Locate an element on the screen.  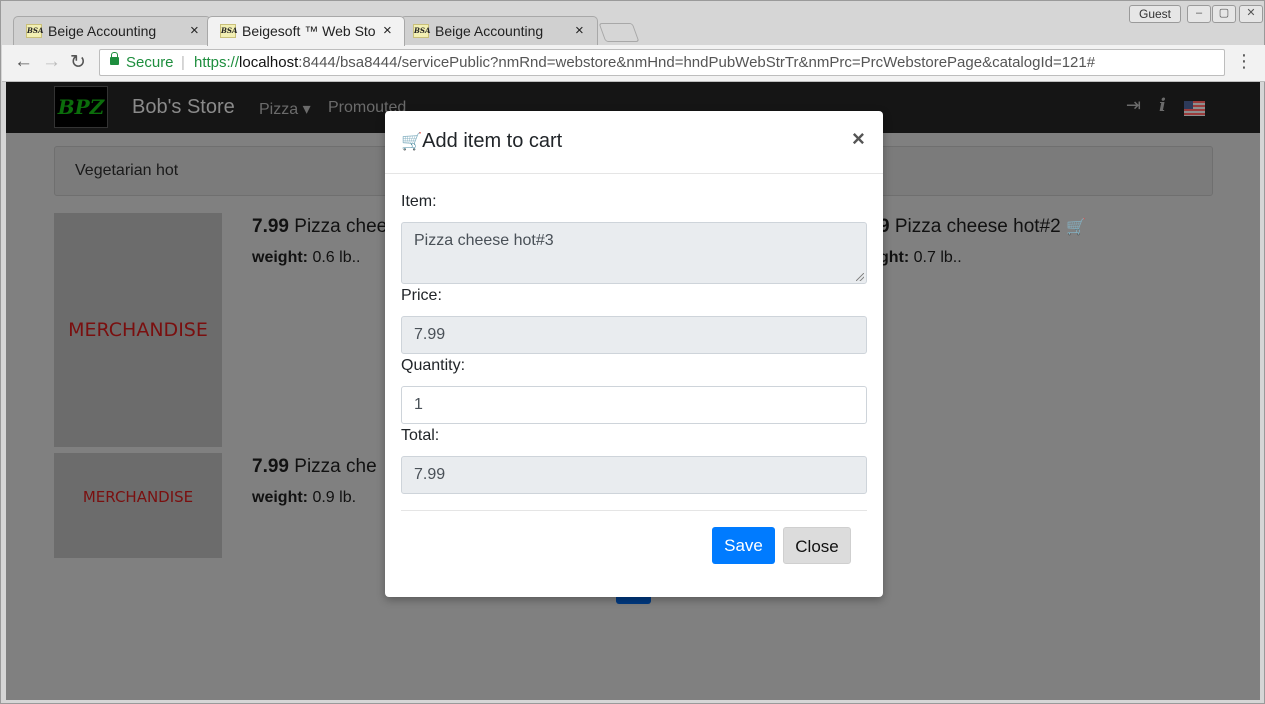
new-tab-button is located at coordinates (619, 32).